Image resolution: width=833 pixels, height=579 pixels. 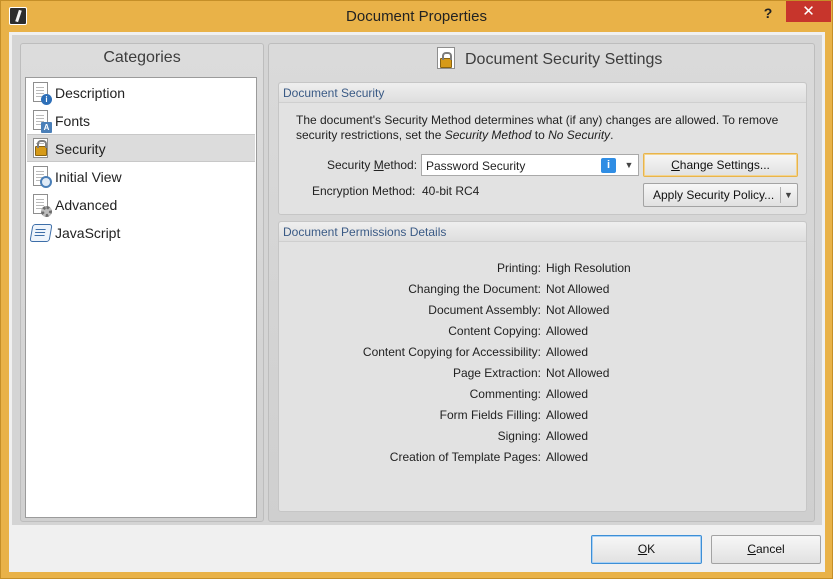 What do you see at coordinates (542, 330) in the screenshot?
I see `permission-row: Content Copying: Allowed` at bounding box center [542, 330].